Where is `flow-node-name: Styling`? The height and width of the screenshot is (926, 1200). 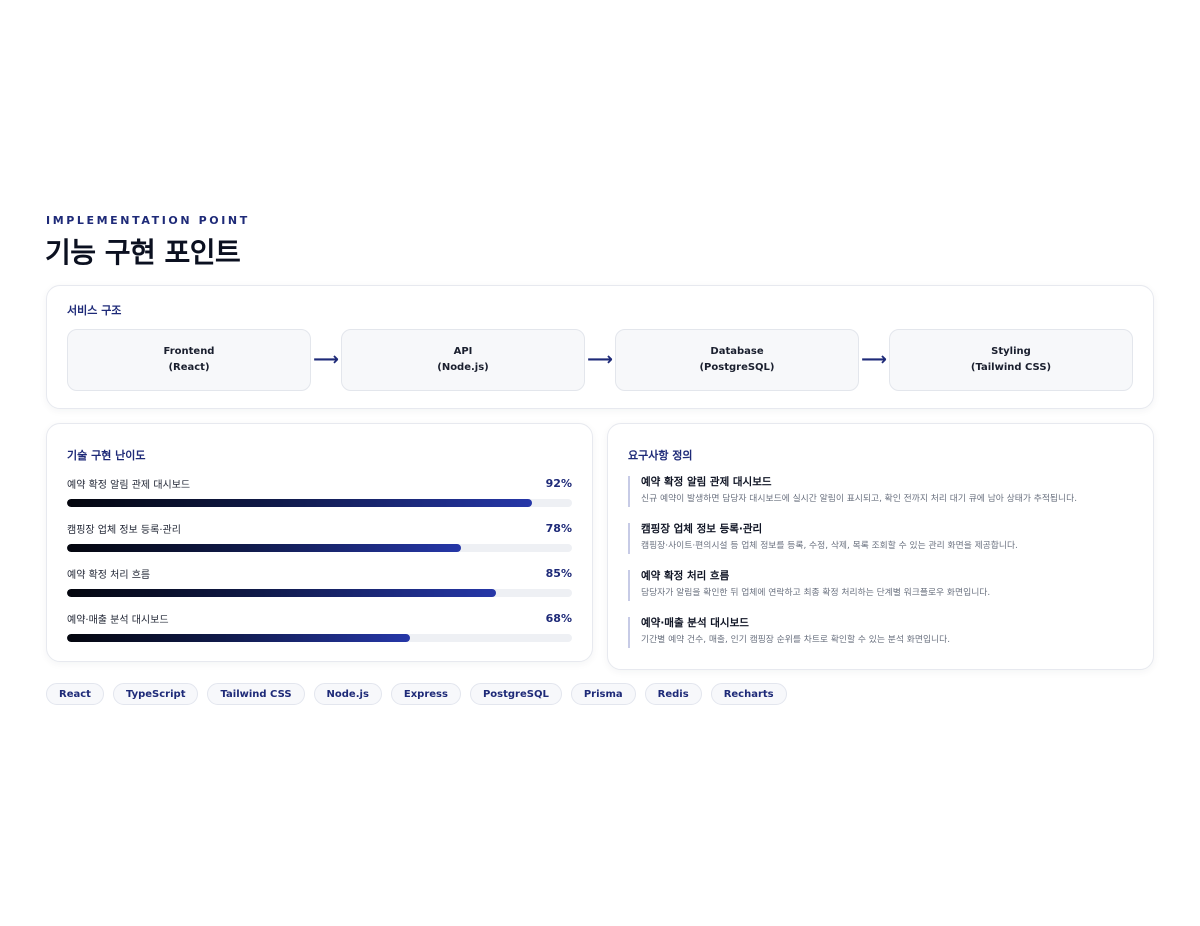
flow-node-name: Styling is located at coordinates (1011, 351).